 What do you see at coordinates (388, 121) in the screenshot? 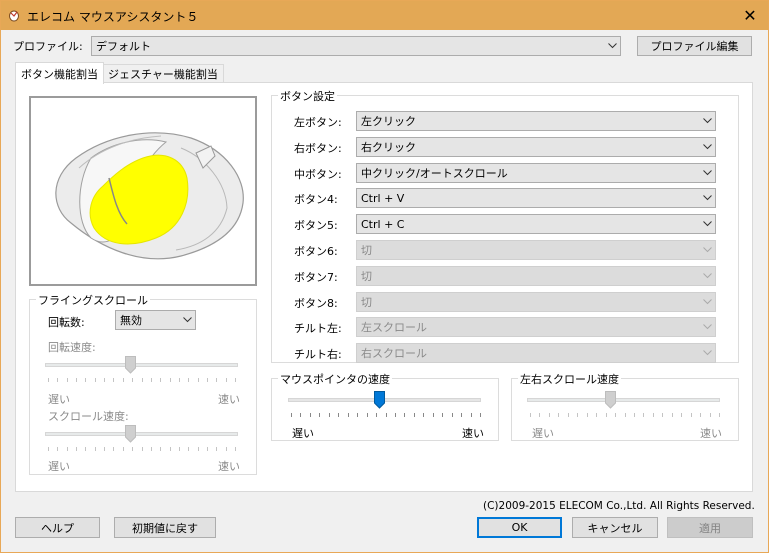
I see `button-row-value: 左クリック` at bounding box center [388, 121].